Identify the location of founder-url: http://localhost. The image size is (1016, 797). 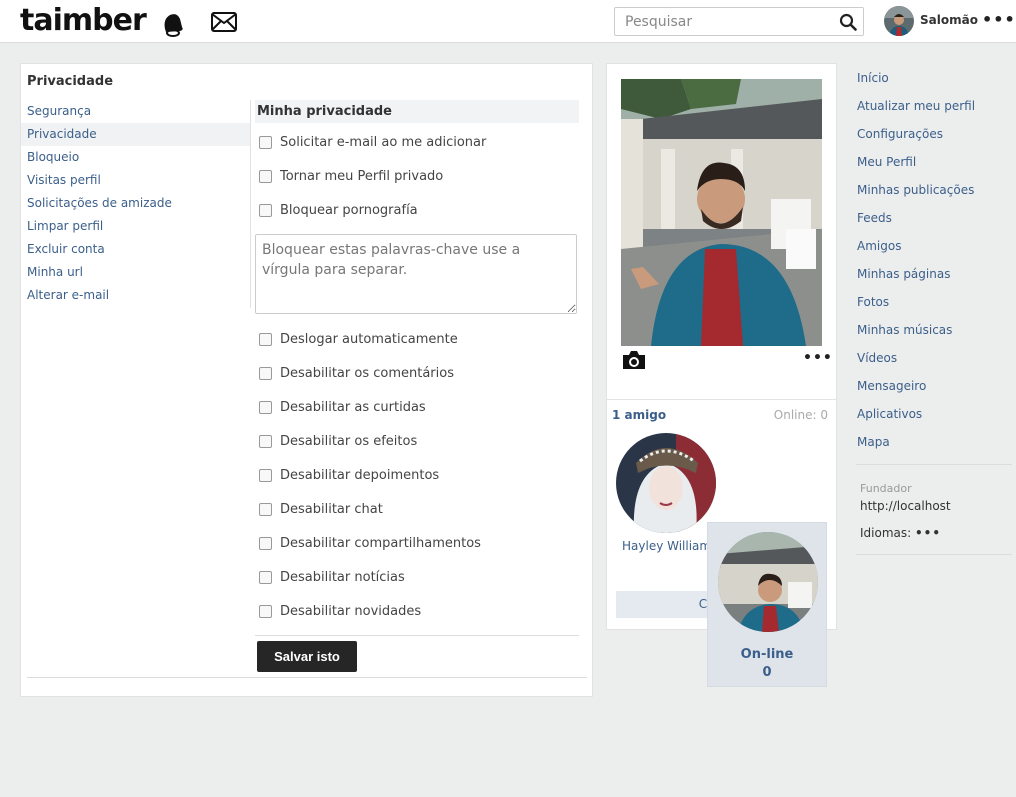
(905, 506).